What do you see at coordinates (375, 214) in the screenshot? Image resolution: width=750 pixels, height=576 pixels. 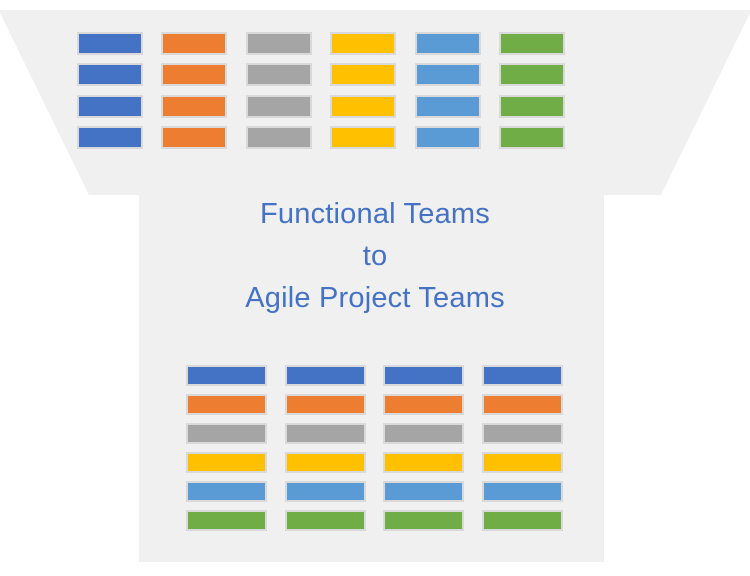 I see `caption-line-1: Functional Teams` at bounding box center [375, 214].